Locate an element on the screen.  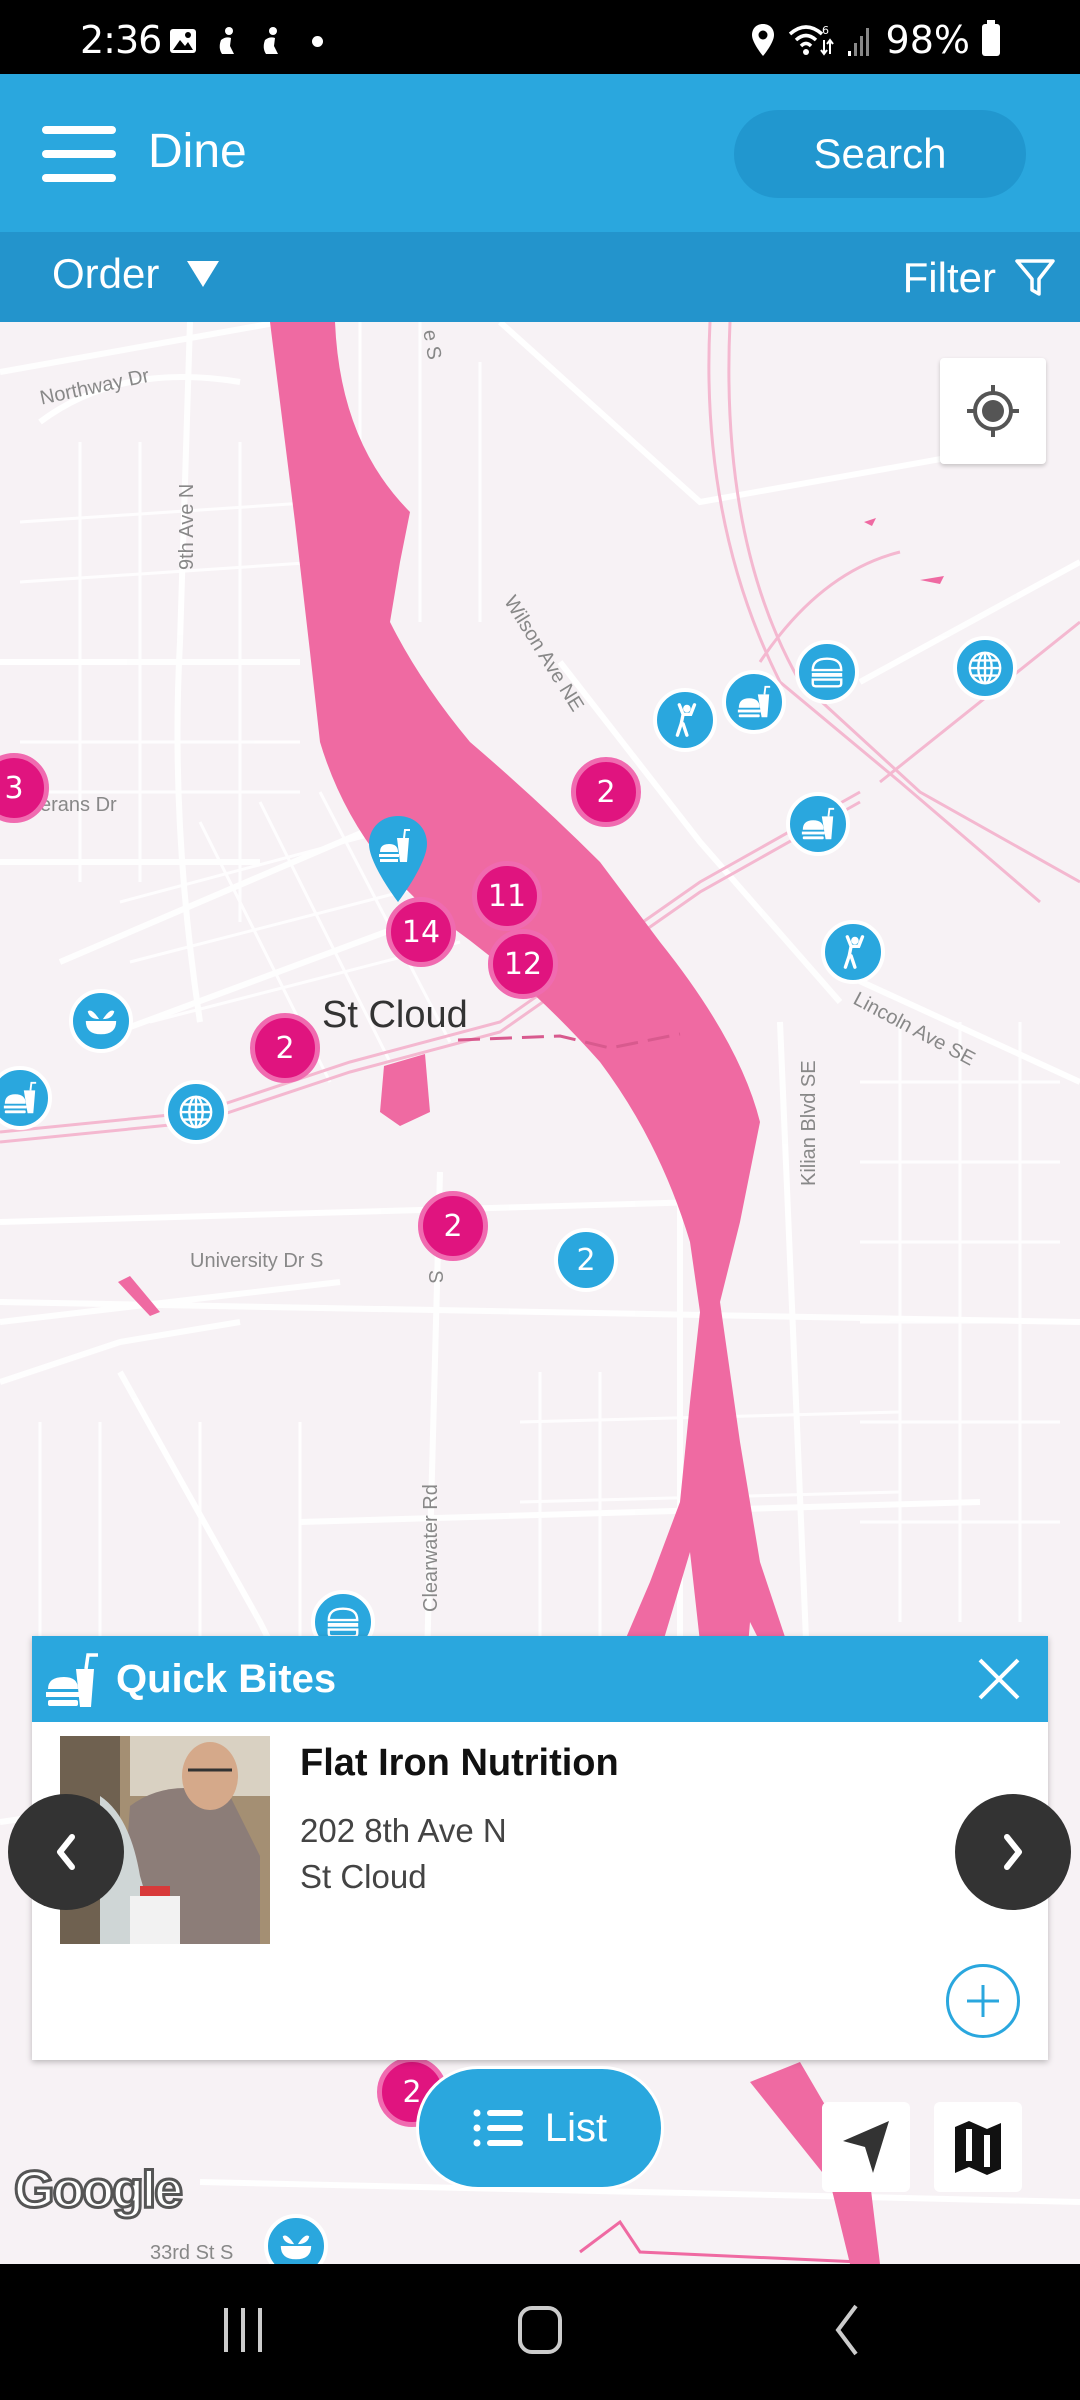
order-dropdown: Order is located at coordinates (136, 274).